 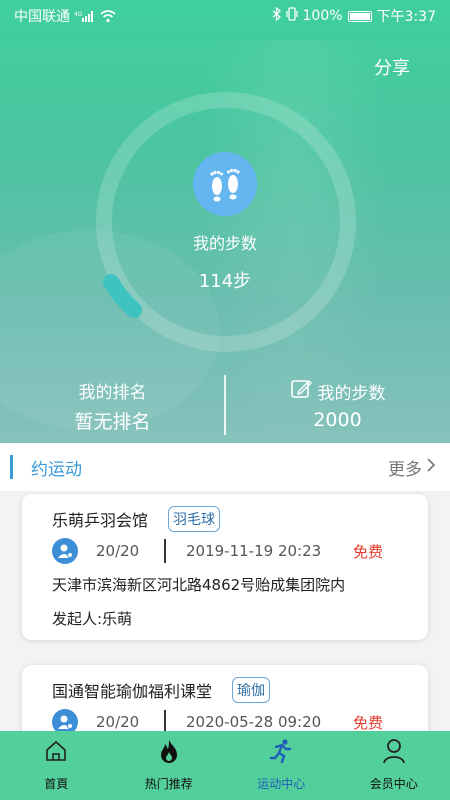 What do you see at coordinates (108, 16) in the screenshot?
I see `wifi-icon` at bounding box center [108, 16].